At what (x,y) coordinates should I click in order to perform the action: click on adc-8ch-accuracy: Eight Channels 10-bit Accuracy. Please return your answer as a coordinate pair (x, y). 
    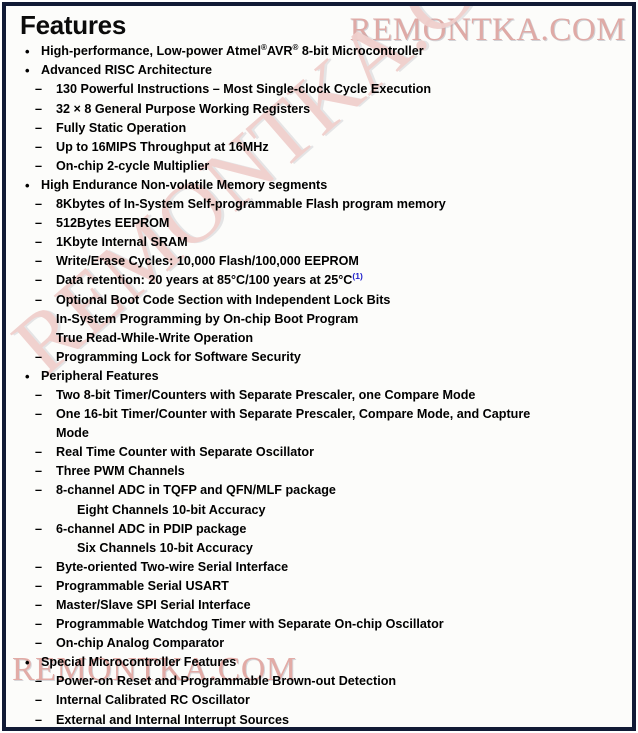
    Looking at the image, I should click on (171, 509).